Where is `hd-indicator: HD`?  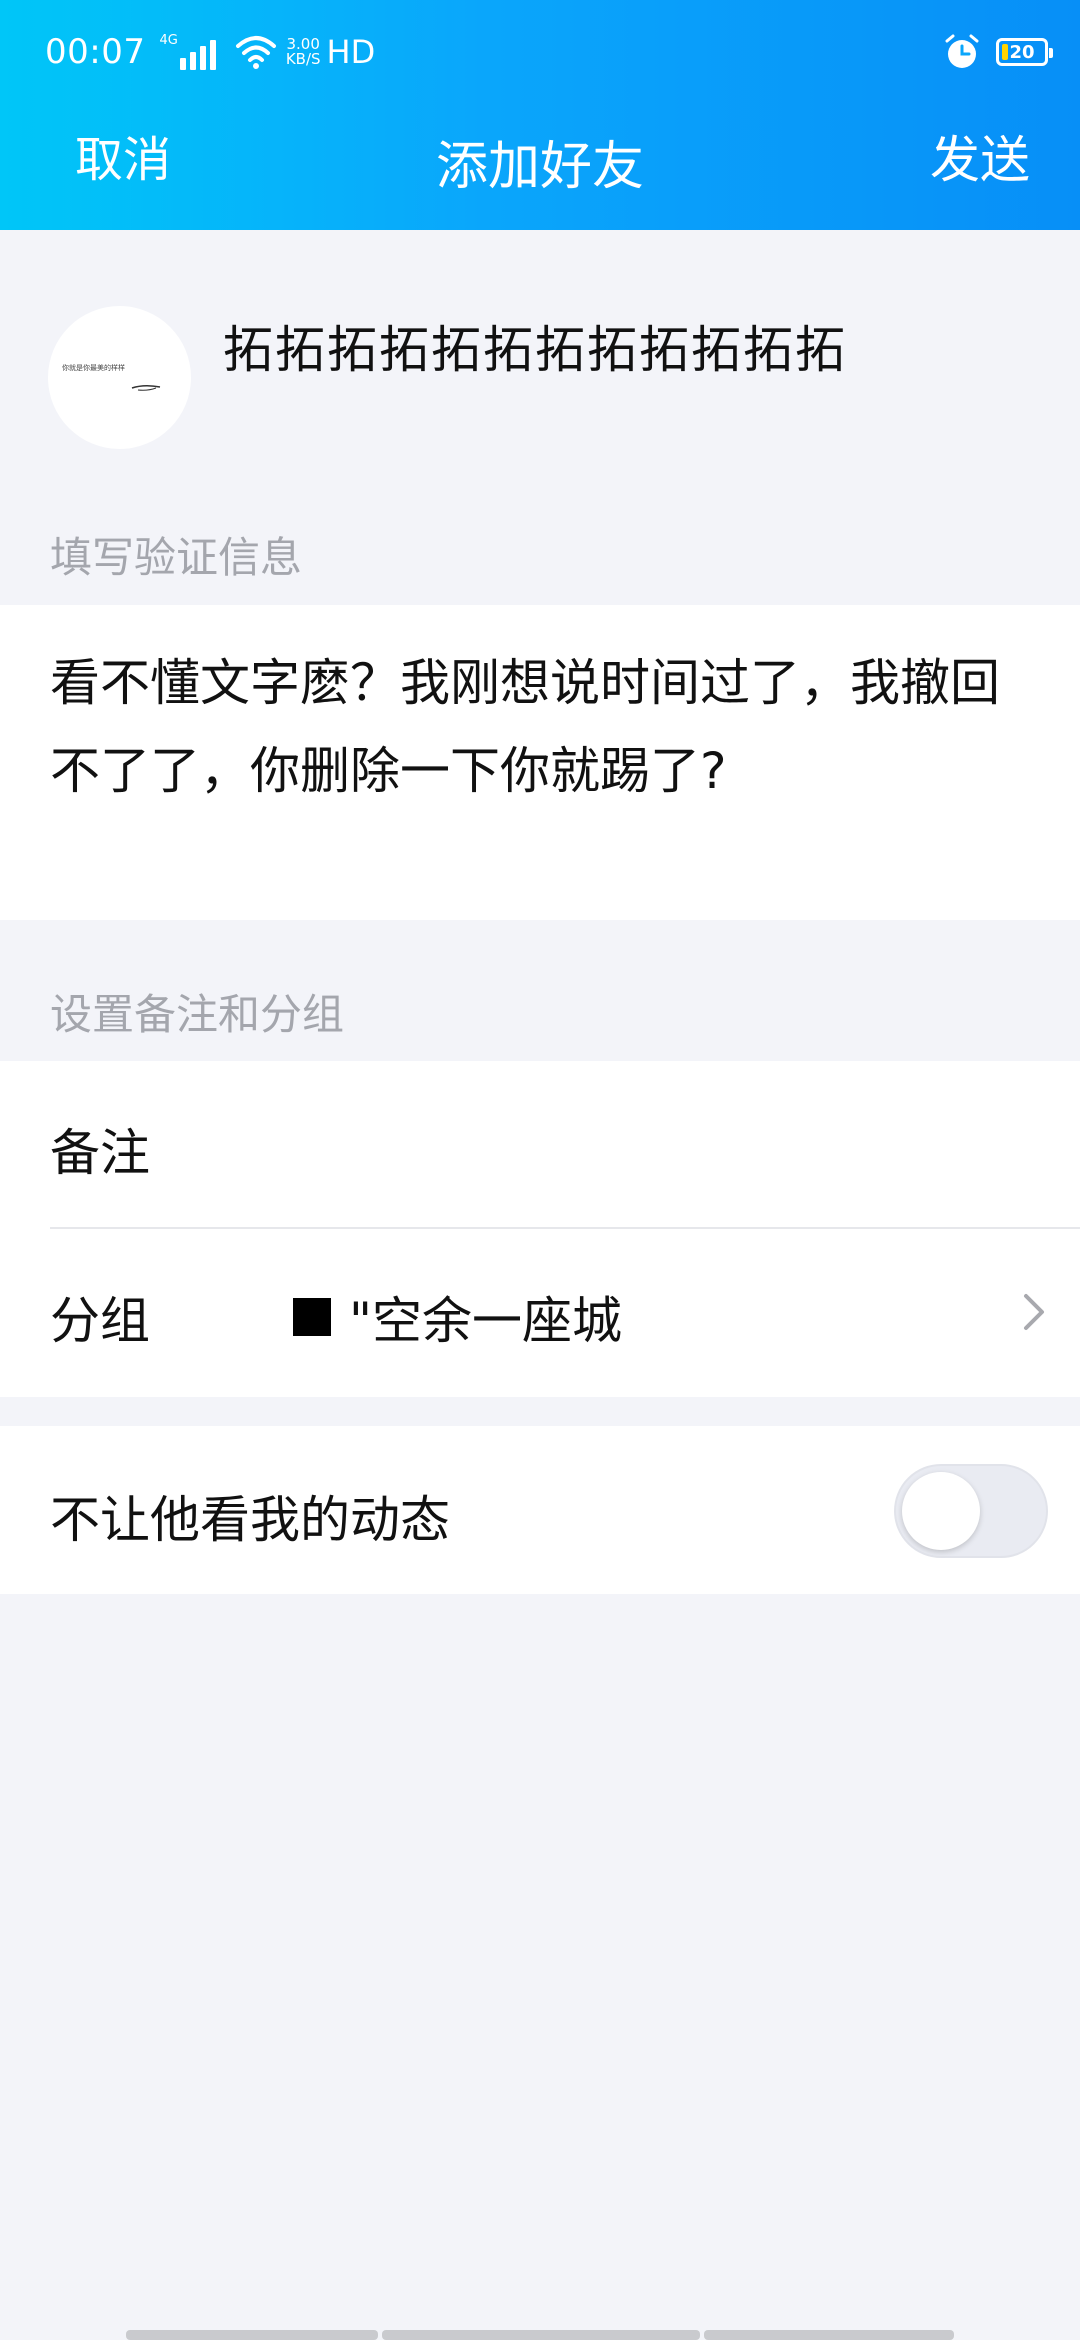
hd-indicator: HD is located at coordinates (351, 52).